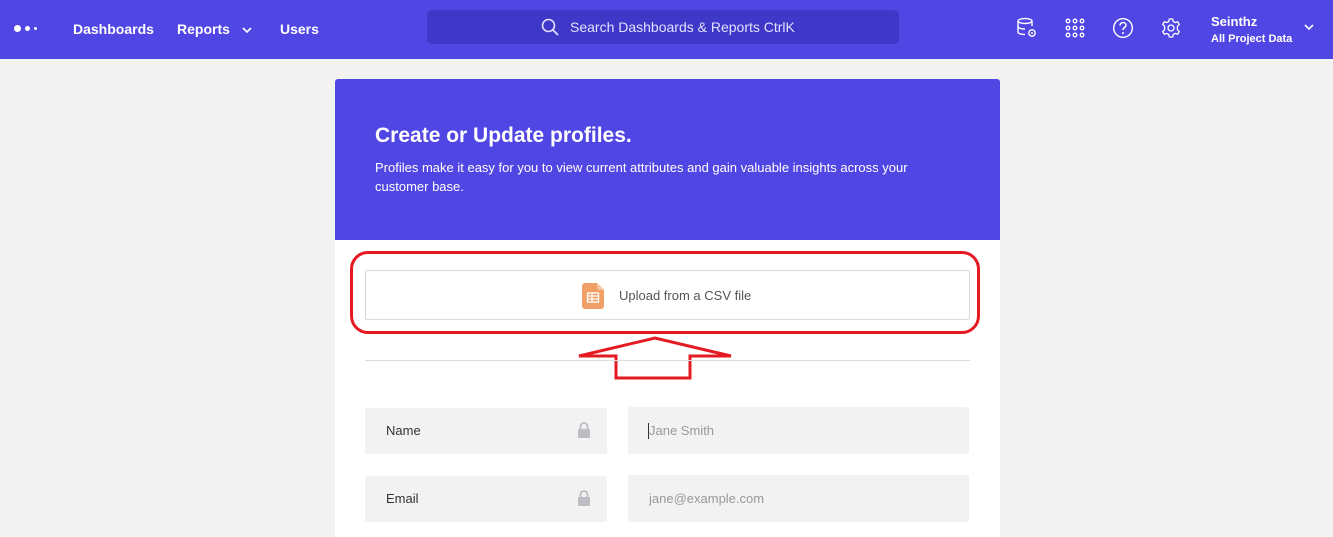 Image resolution: width=1333 pixels, height=537 pixels. I want to click on email-label: Email, so click(402, 498).